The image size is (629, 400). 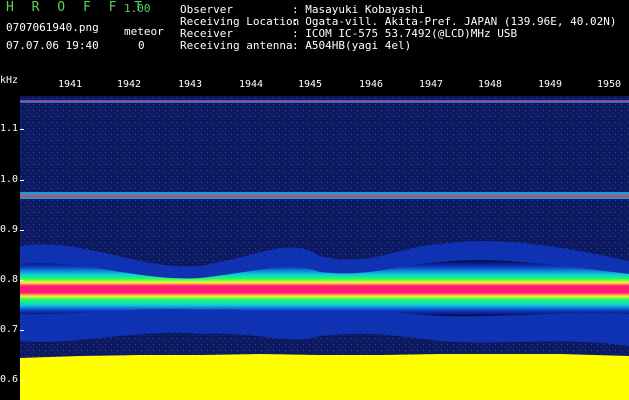 What do you see at coordinates (9, 128) in the screenshot?
I see `y-tick-label: 1.1` at bounding box center [9, 128].